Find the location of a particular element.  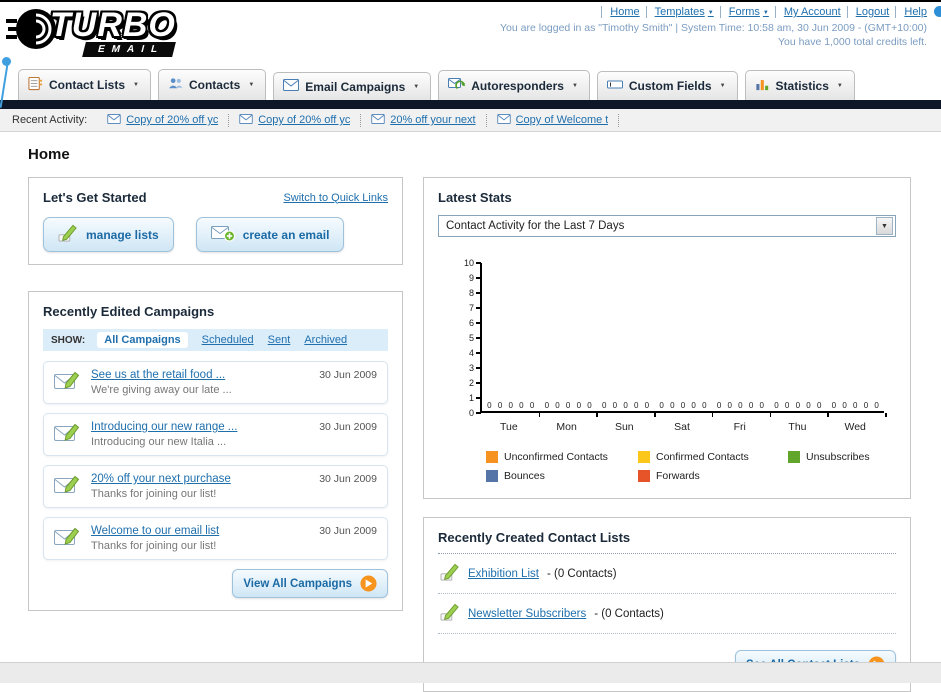

x-axis-label: Tue is located at coordinates (509, 427).